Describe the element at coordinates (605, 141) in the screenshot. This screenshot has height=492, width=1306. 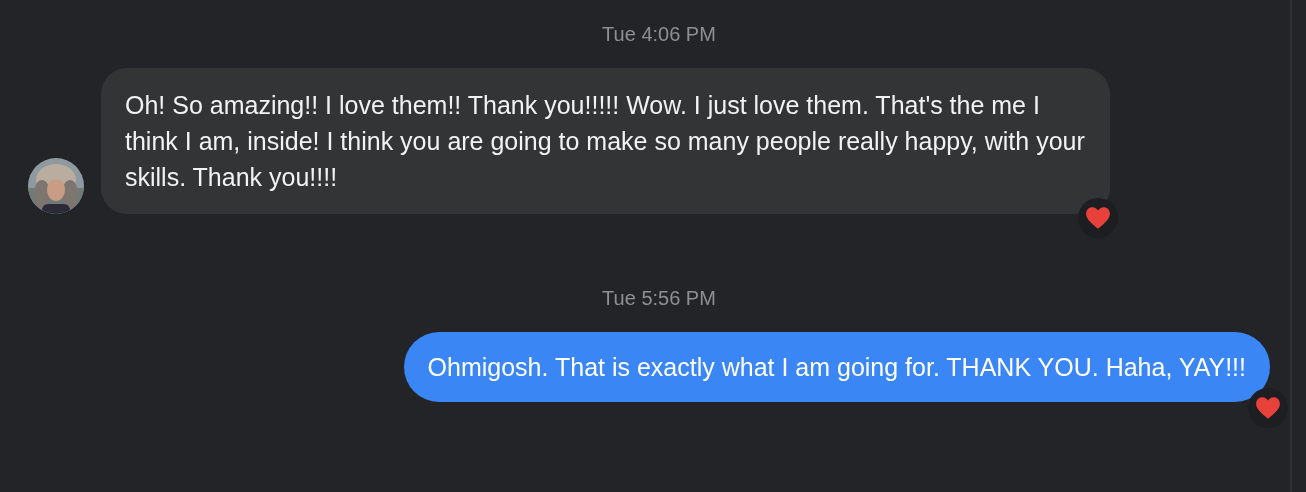
I see `message-text: Oh! So amazing!! I love them!! Thank you!!!!! Wow. I just love them. That's the me I think I am, inside! I think you are going to make so many people really happy, with your skills. Thank you!!!!` at that location.